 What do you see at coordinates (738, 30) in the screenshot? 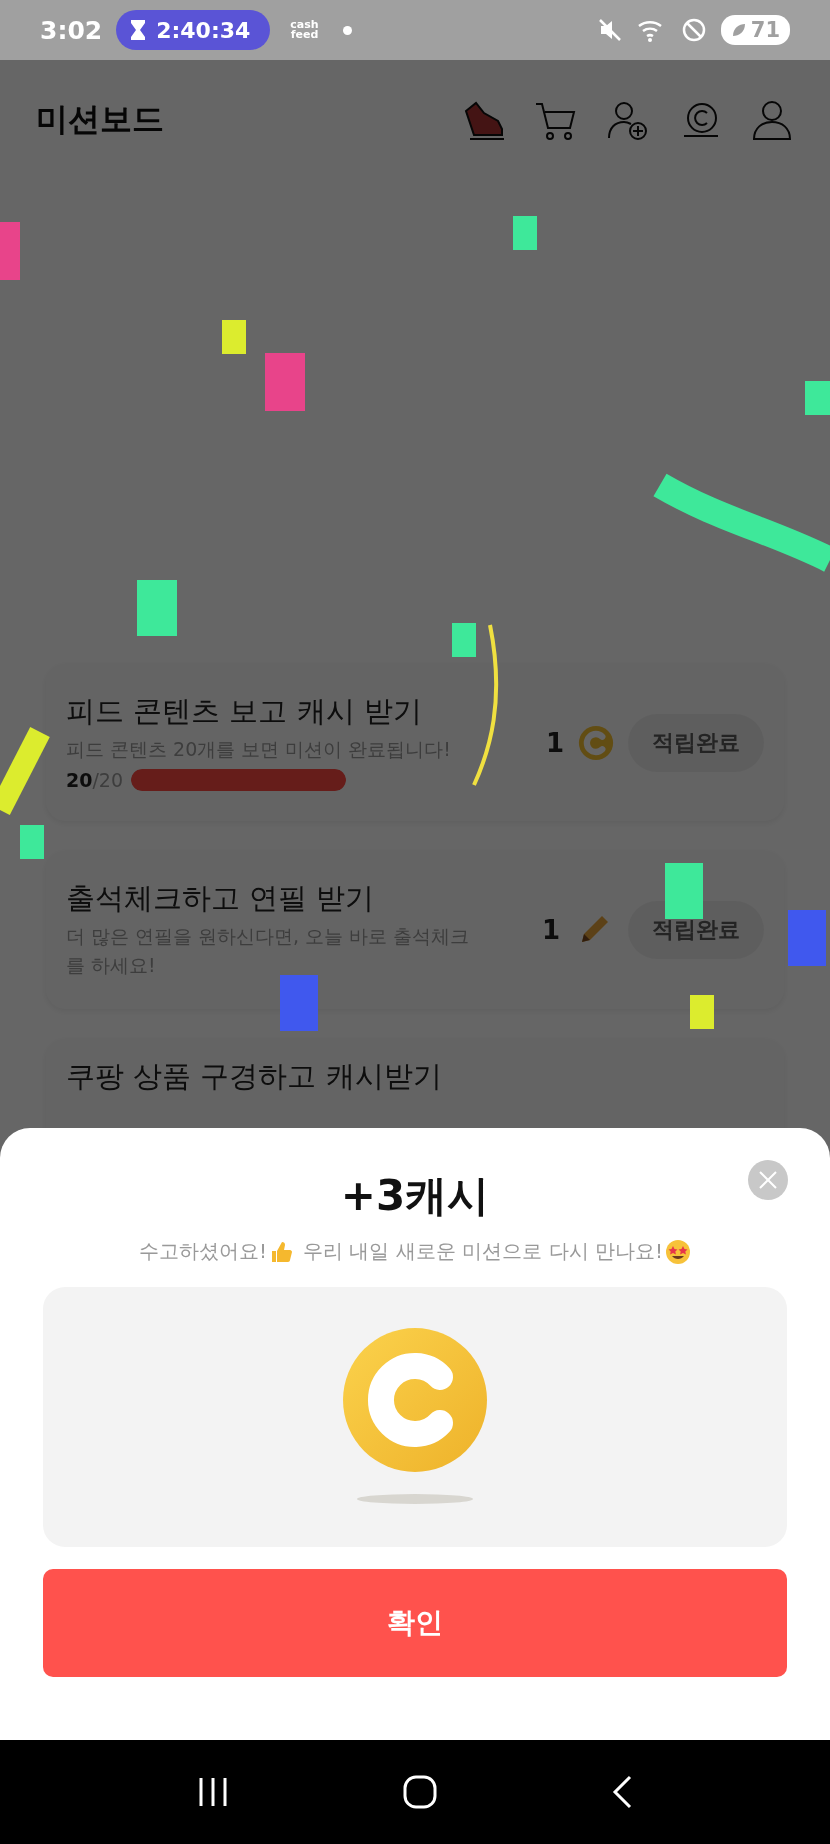
I see `leaf-icon` at bounding box center [738, 30].